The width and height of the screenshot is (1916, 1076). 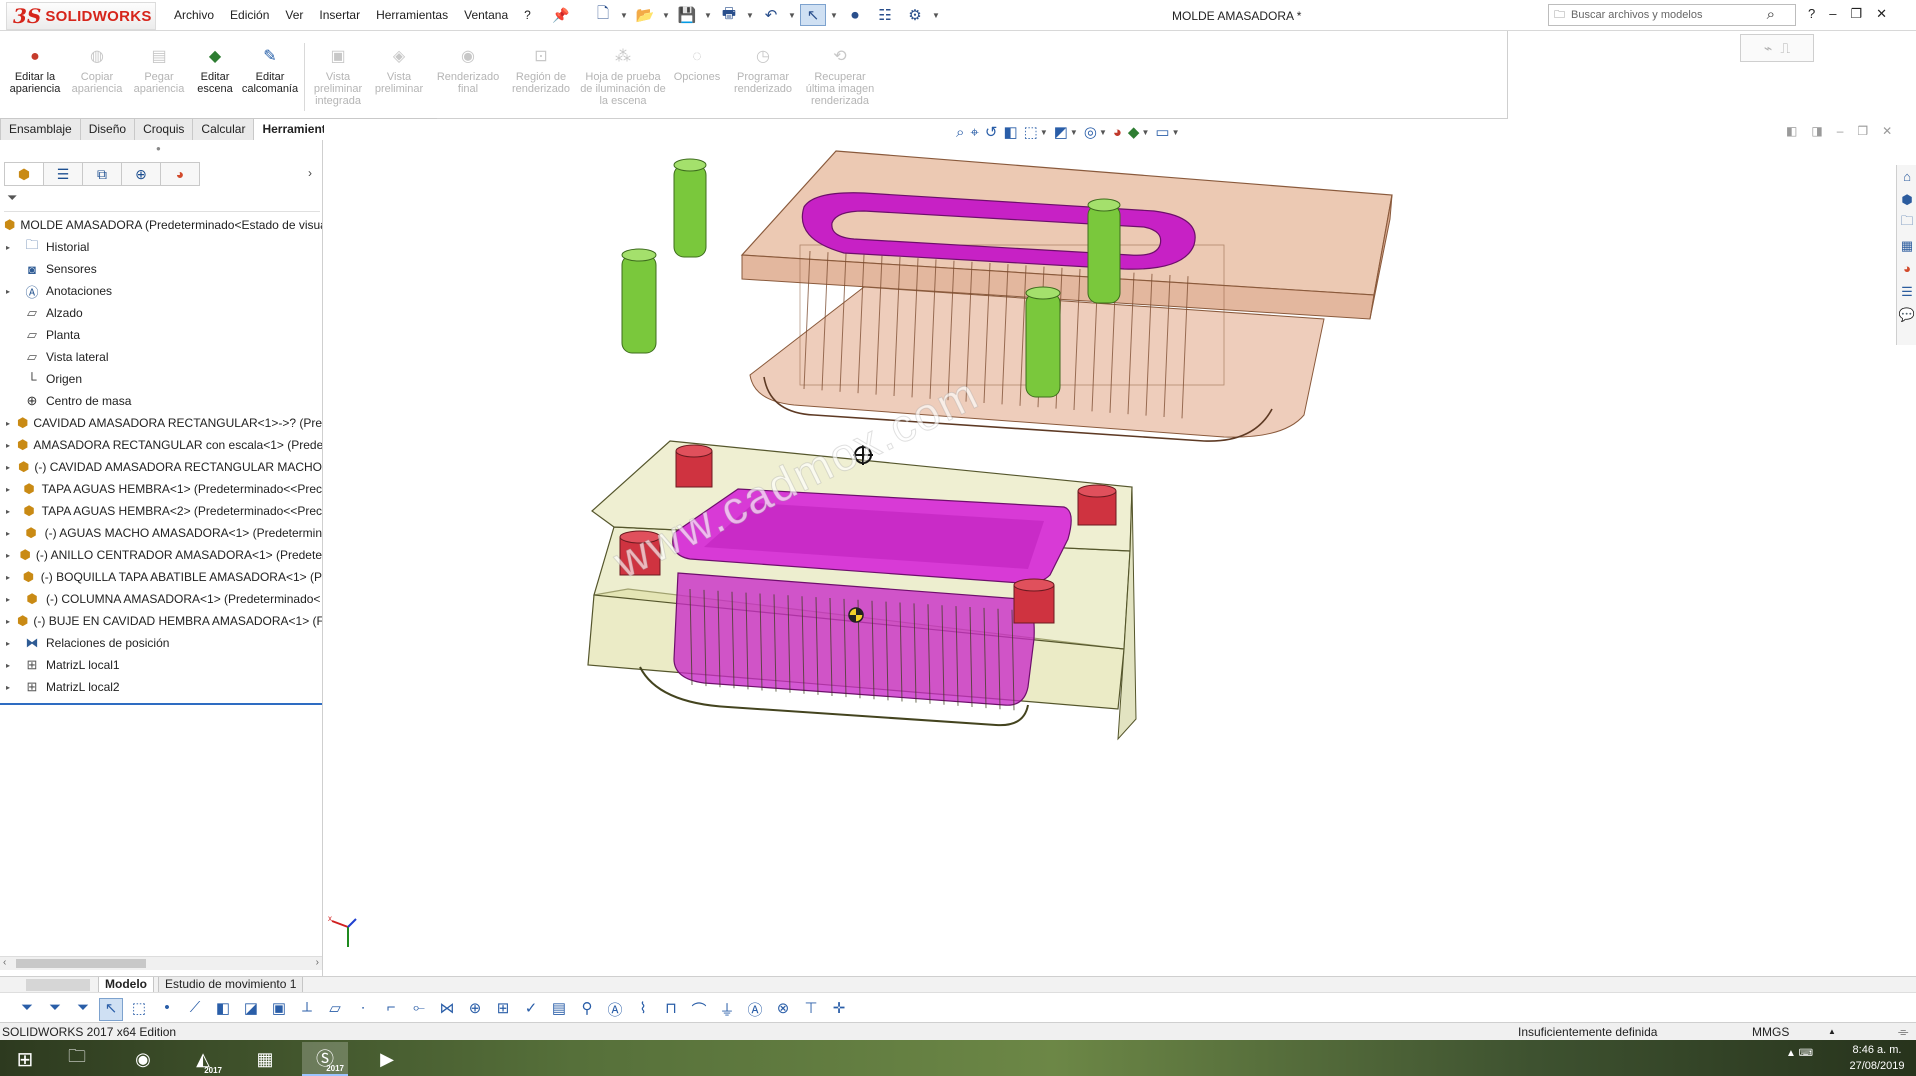 I want to click on help-icon: ?, so click(x=1811, y=14).